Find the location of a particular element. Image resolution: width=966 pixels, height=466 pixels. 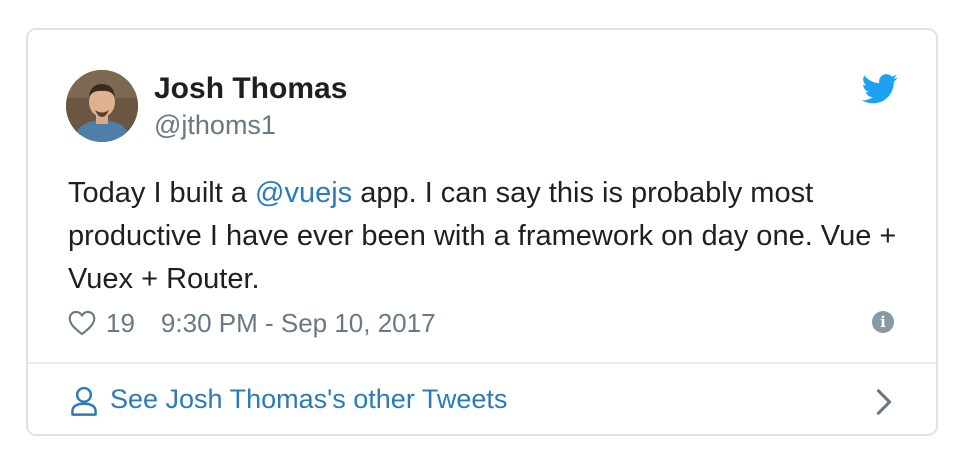

twitter-bird-icon is located at coordinates (880, 89).